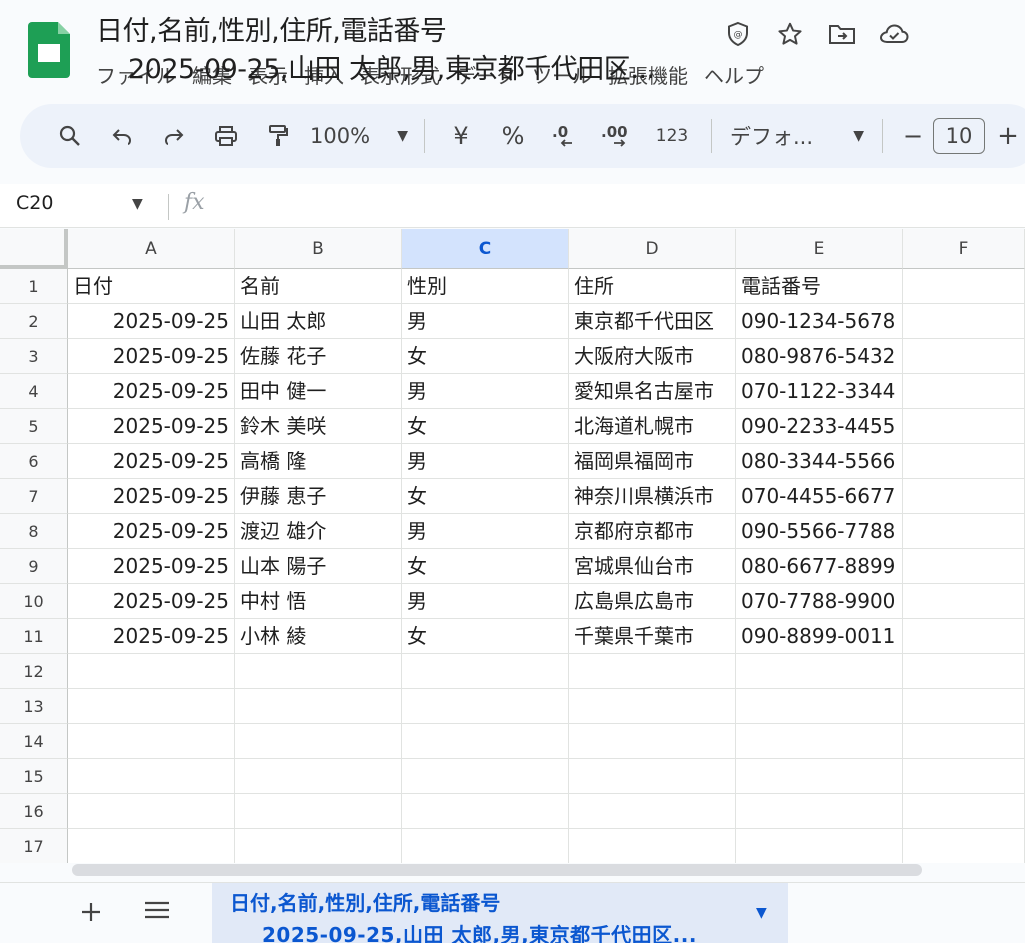 The width and height of the screenshot is (1025, 943). What do you see at coordinates (652, 496) in the screenshot?
I see `cell-d7: 神奈川県横浜市` at bounding box center [652, 496].